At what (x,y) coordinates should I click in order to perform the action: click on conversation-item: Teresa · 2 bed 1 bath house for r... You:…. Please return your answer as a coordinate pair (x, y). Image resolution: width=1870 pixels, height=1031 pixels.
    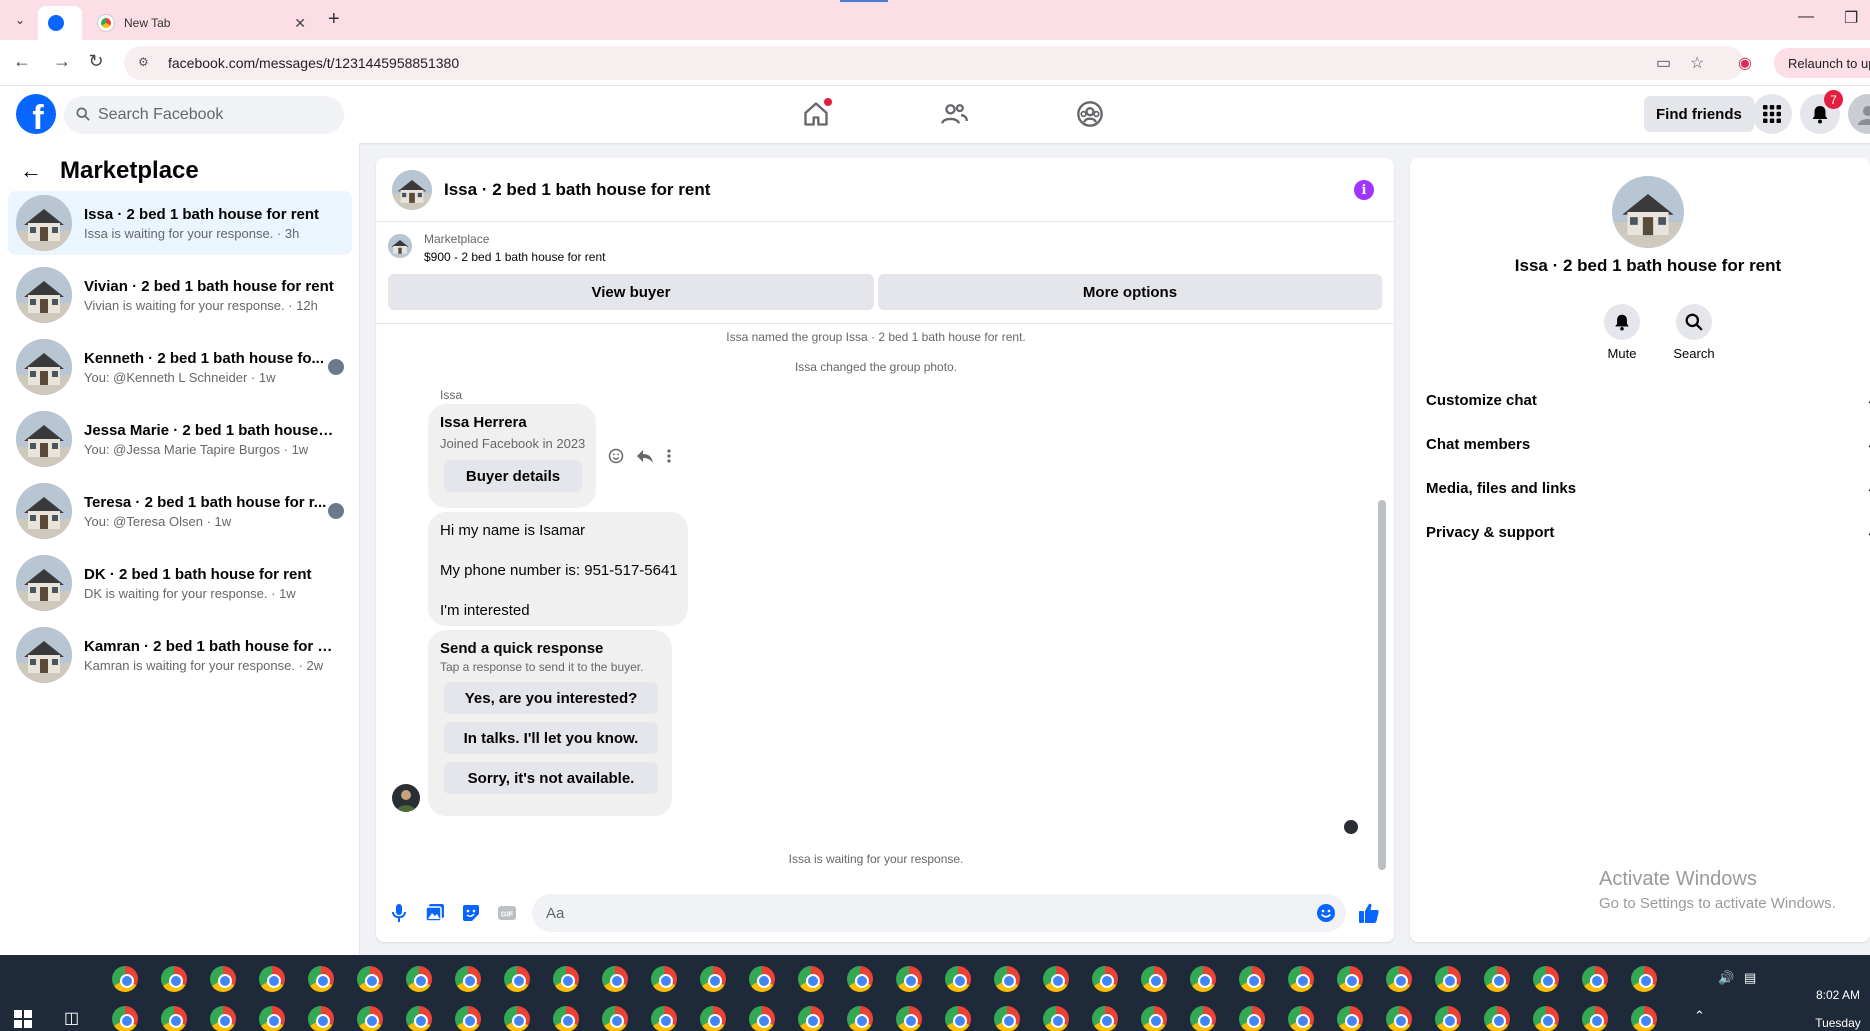
    Looking at the image, I should click on (180, 511).